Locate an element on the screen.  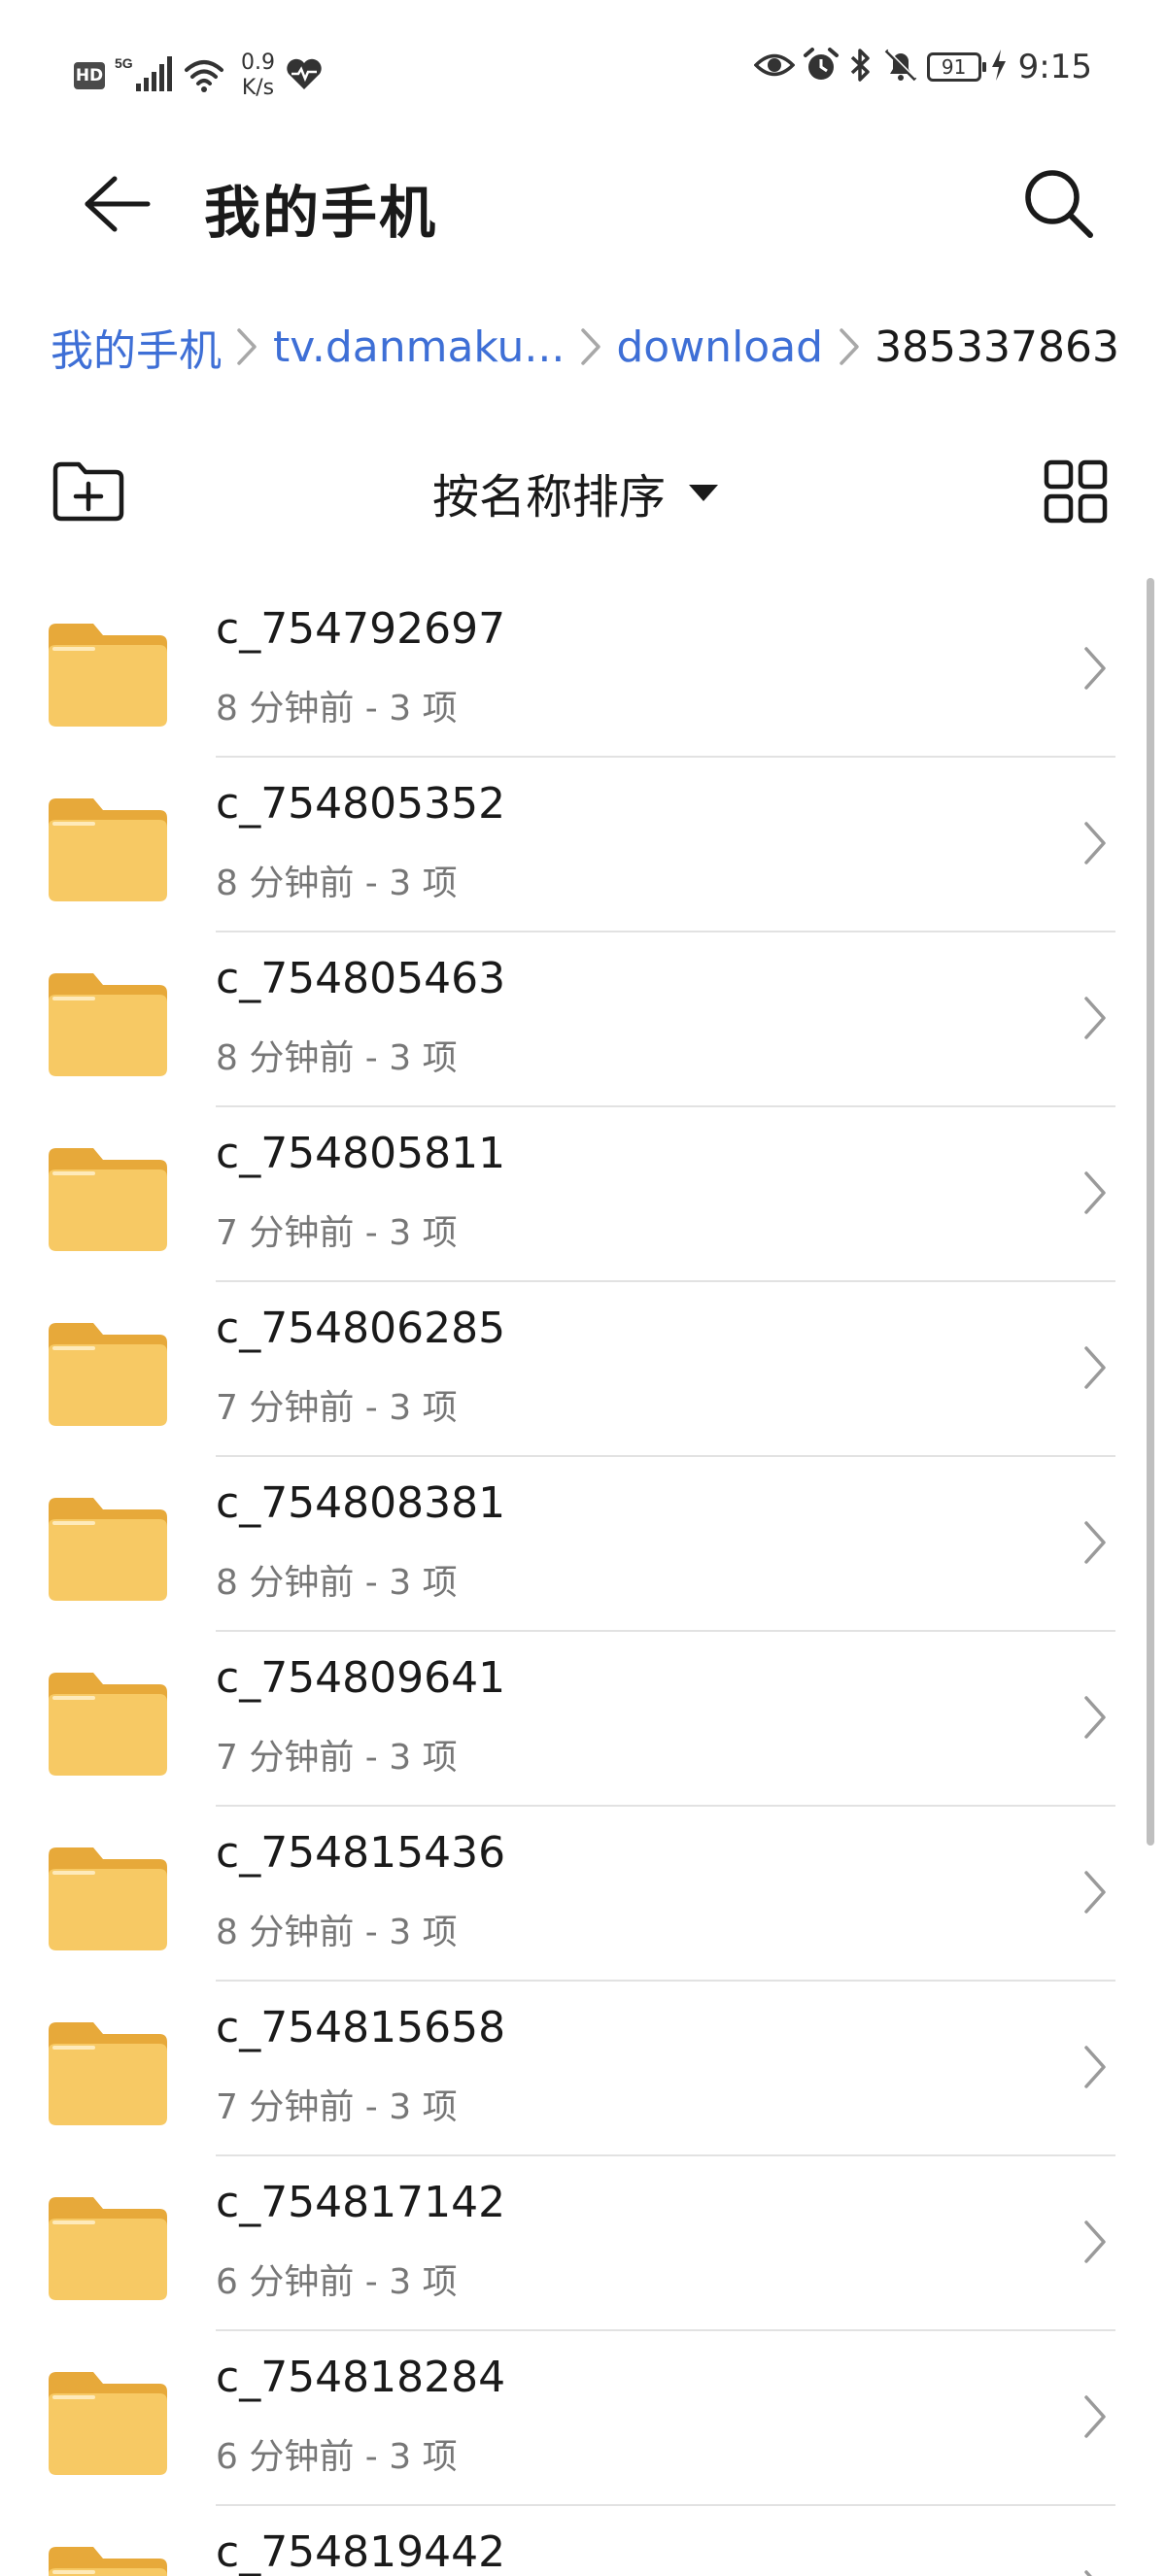
battery-icon: 91 is located at coordinates (956, 67).